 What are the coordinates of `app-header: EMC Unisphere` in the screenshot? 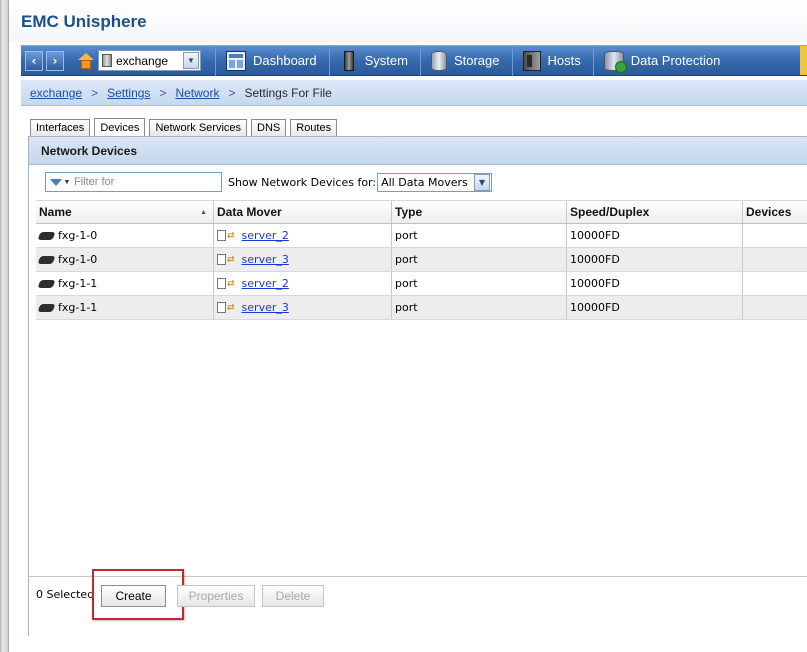 It's located at (408, 21).